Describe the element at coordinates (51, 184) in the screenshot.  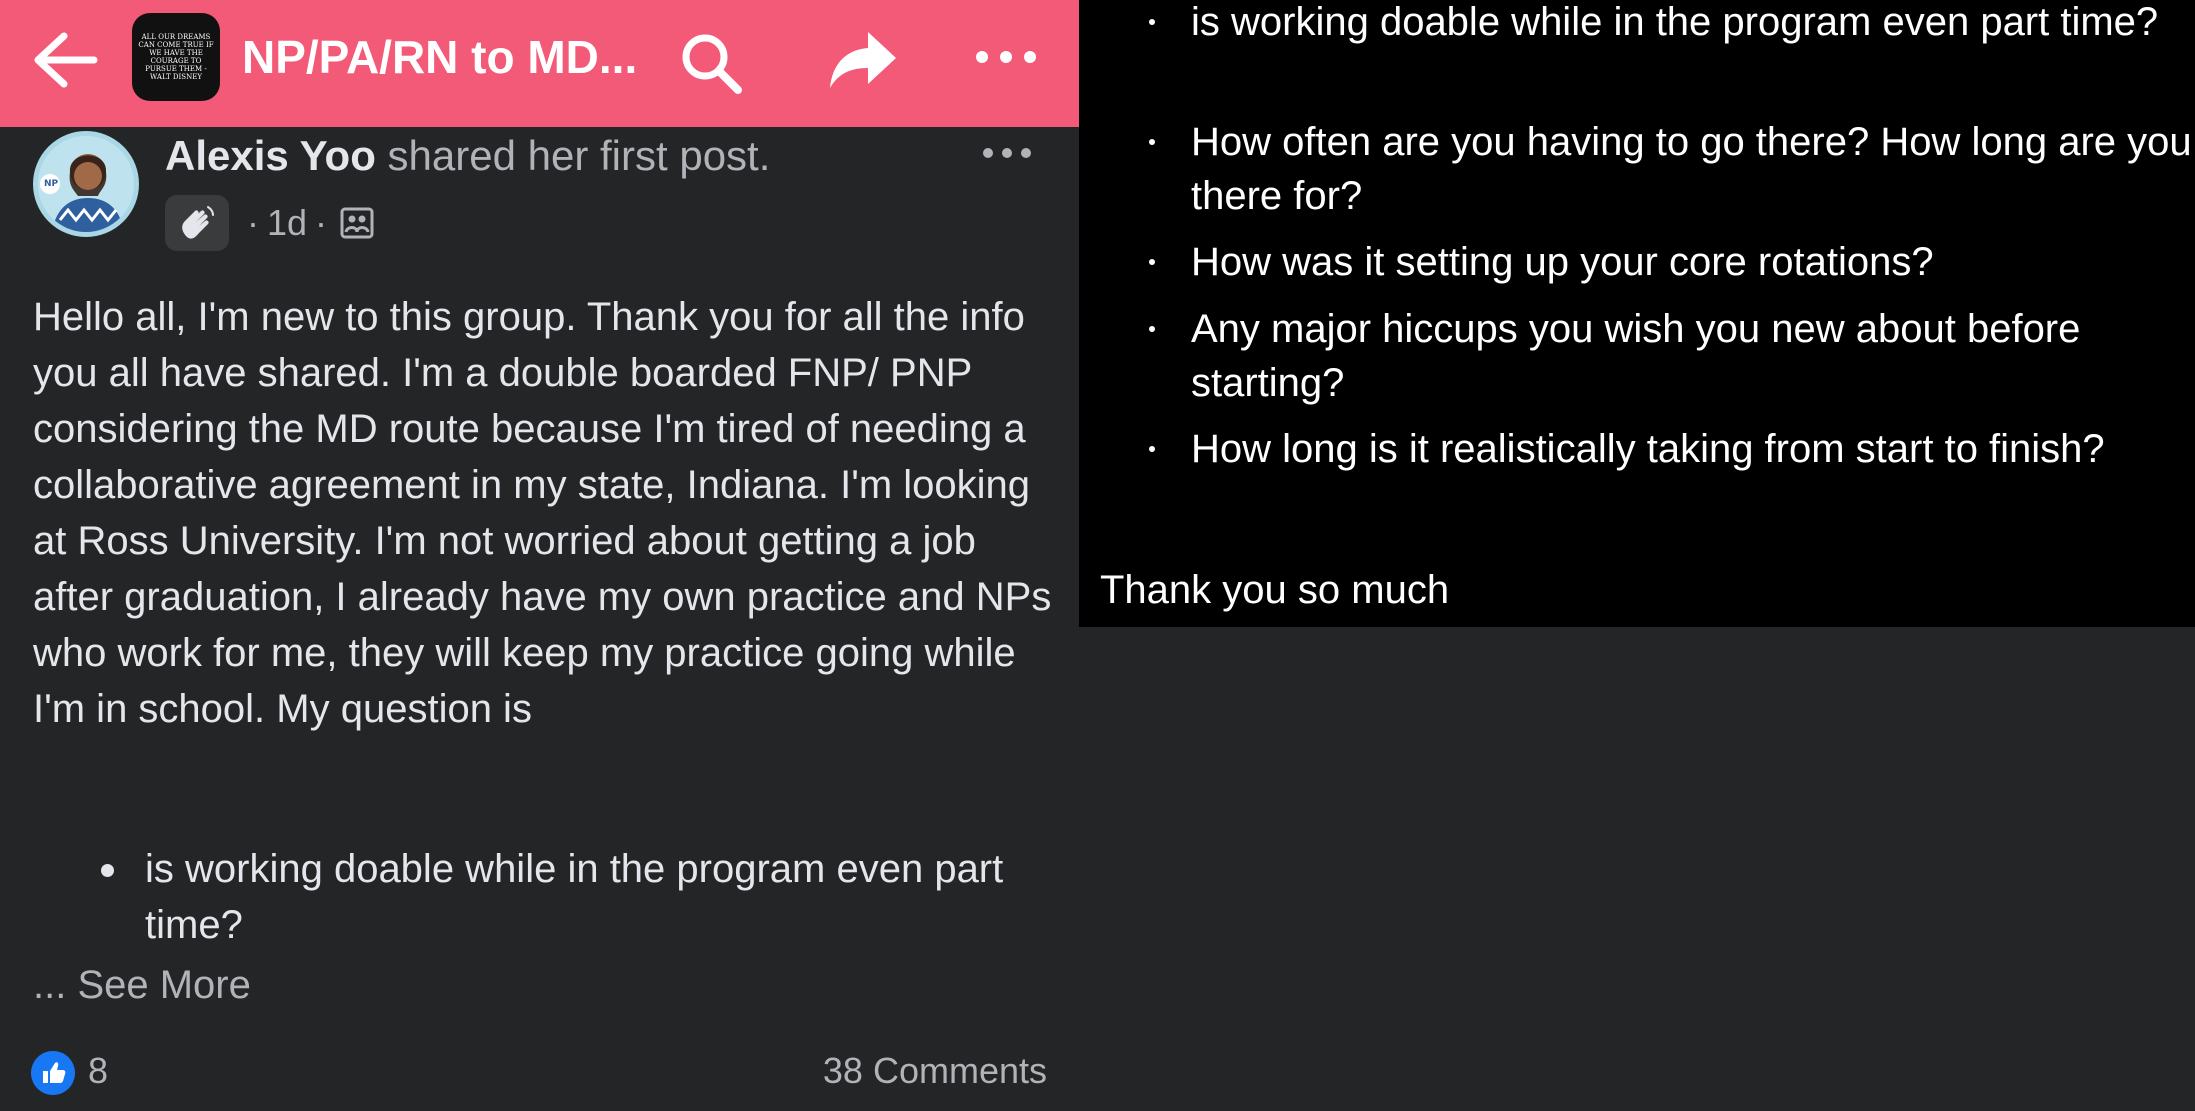
I see `svg-text: NP` at that location.